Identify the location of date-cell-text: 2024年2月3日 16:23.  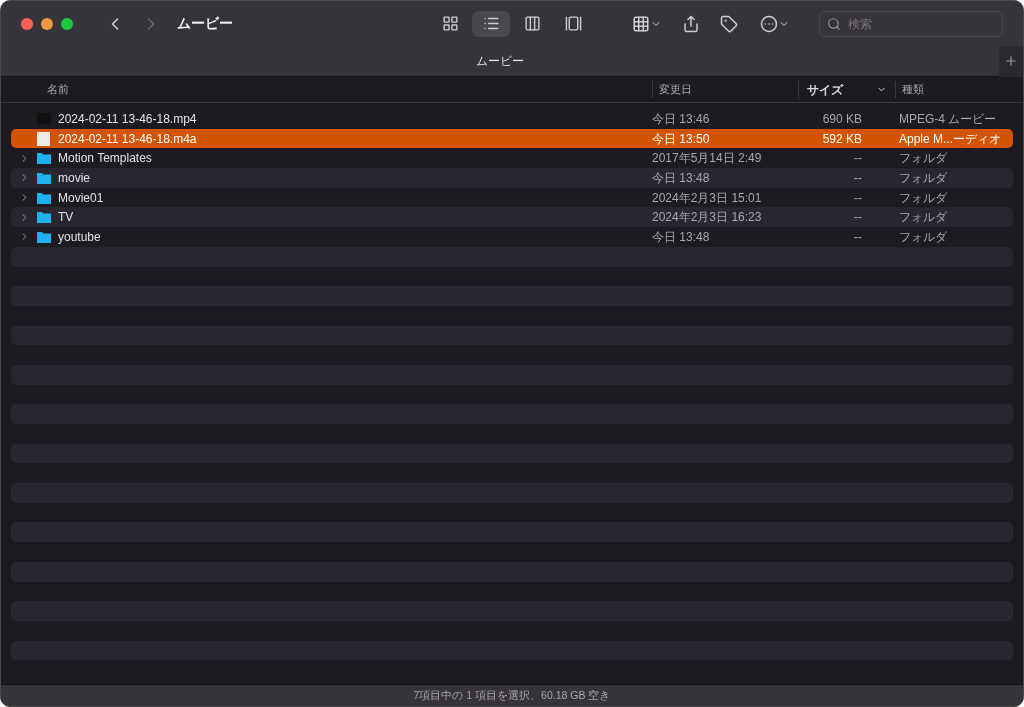
(707, 218).